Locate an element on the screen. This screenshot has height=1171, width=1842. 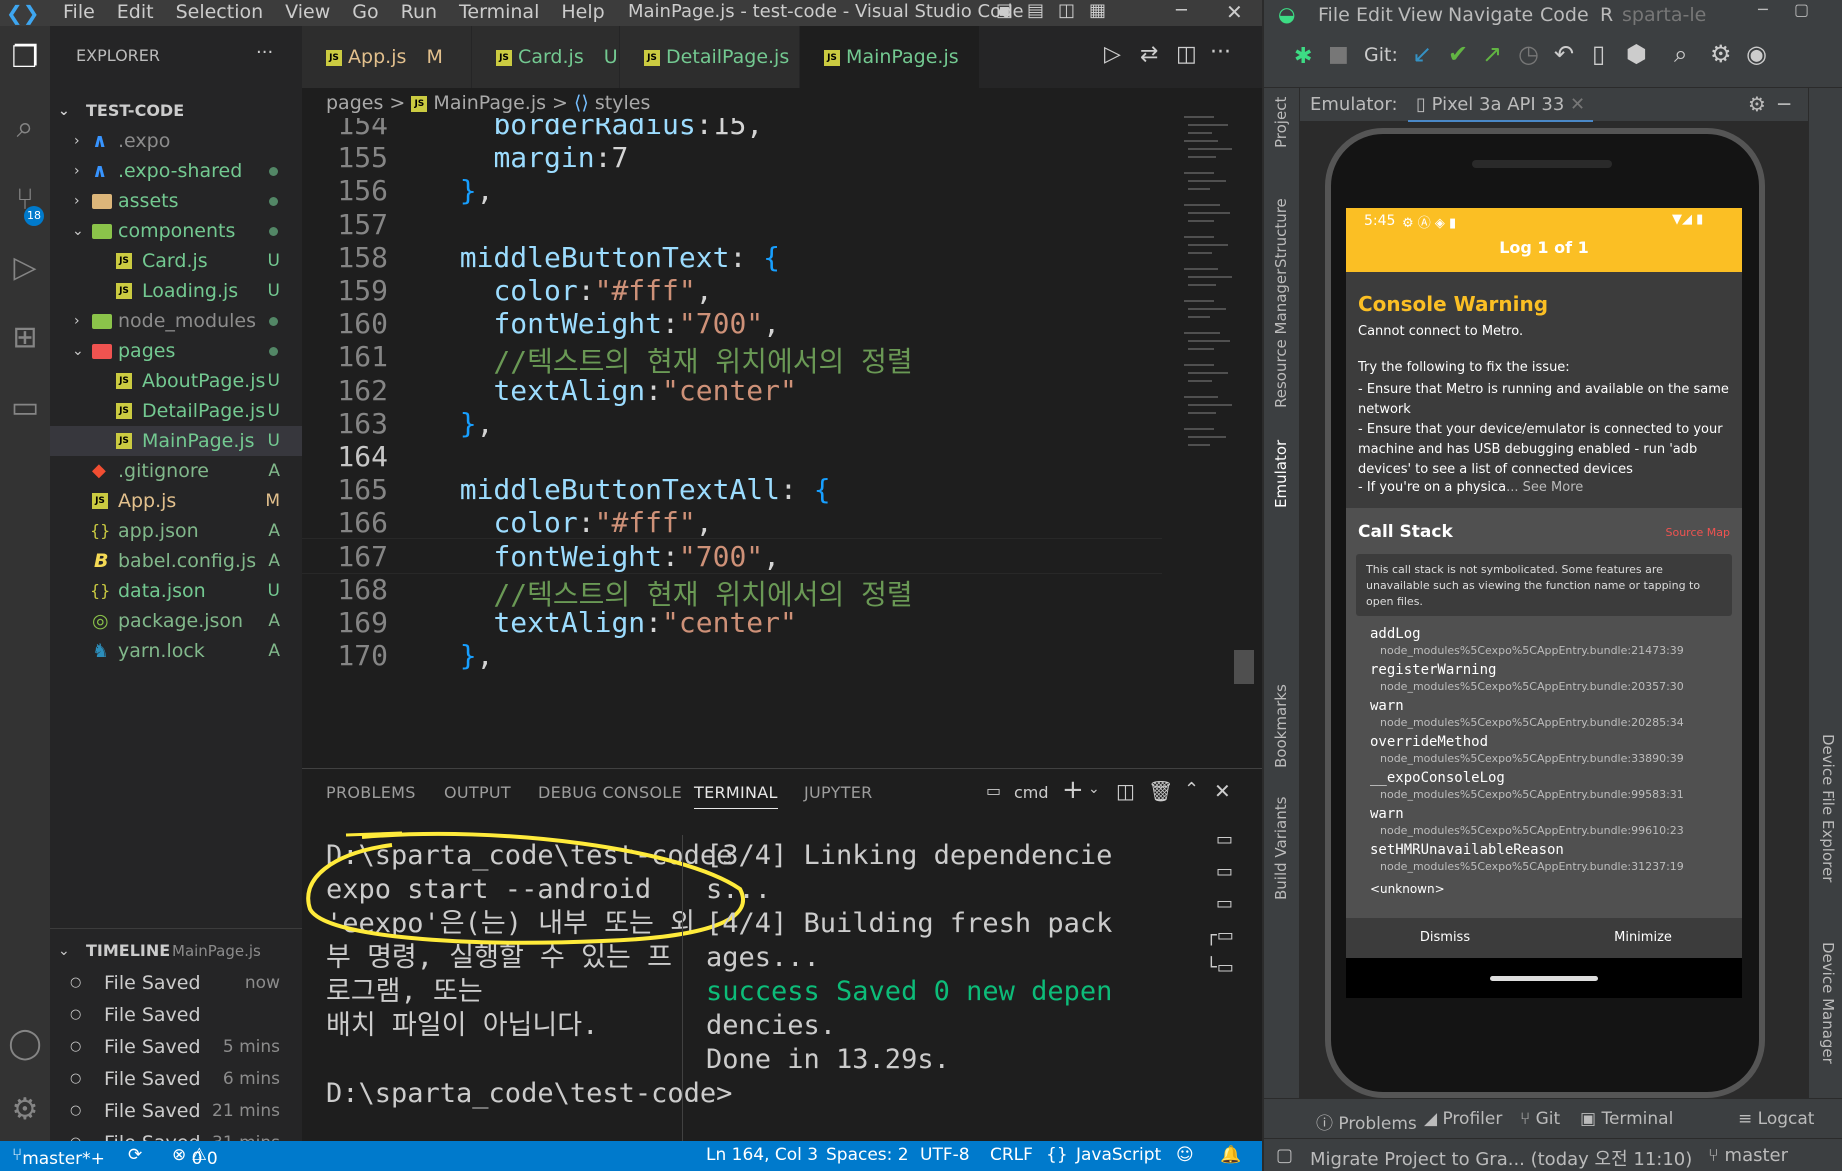
stop-icon: ■ is located at coordinates (1338, 54).